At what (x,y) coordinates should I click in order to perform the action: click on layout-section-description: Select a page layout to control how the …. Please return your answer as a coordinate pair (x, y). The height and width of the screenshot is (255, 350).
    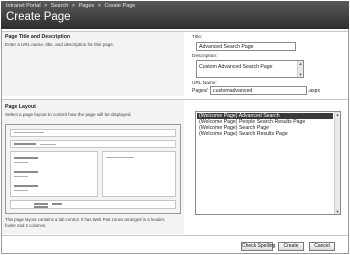
    Looking at the image, I should click on (68, 114).